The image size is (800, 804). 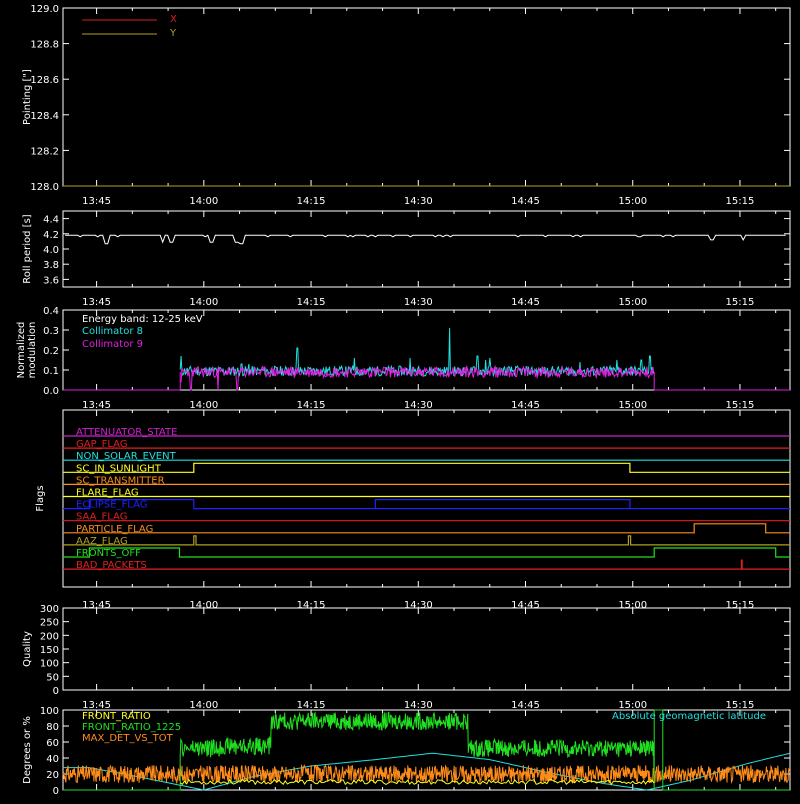 What do you see at coordinates (173, 19) in the screenshot?
I see `legend-label-x: X` at bounding box center [173, 19].